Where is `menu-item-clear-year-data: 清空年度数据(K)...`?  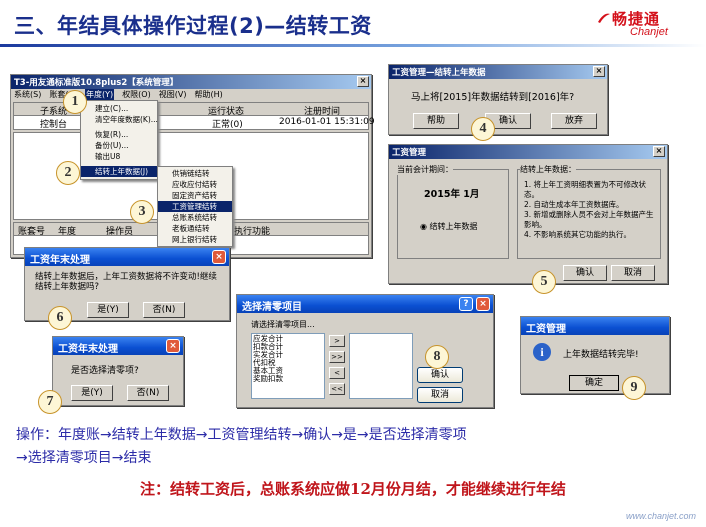
menu-item-clear-year-data: 清空年度数据(K)... is located at coordinates (119, 119).